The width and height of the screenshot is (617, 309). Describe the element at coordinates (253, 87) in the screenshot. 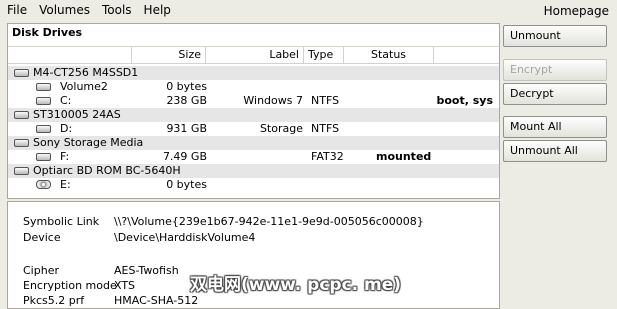

I see `volume-row: Volume2 0 bytes` at that location.